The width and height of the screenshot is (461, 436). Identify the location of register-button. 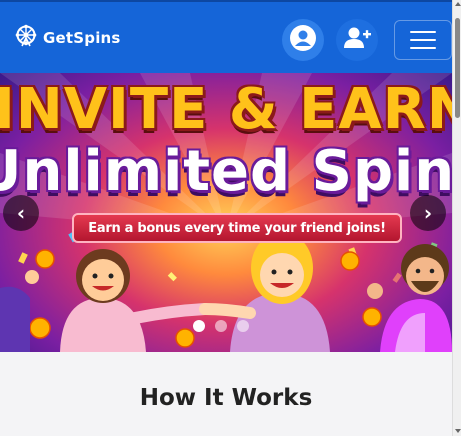
(357, 40).